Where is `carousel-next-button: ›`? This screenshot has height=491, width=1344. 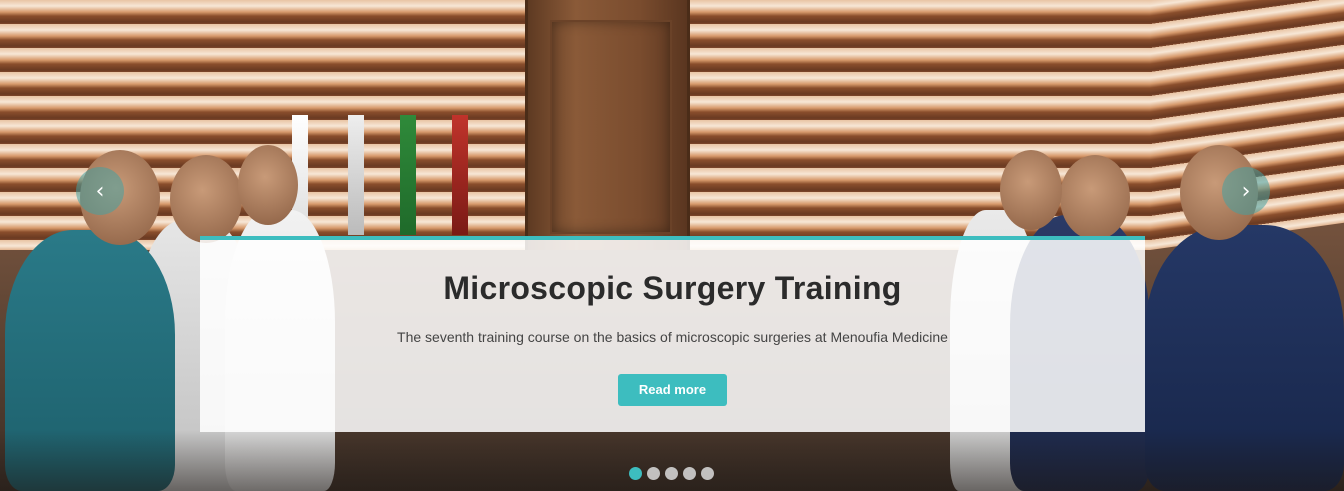
carousel-next-button: › is located at coordinates (1246, 191).